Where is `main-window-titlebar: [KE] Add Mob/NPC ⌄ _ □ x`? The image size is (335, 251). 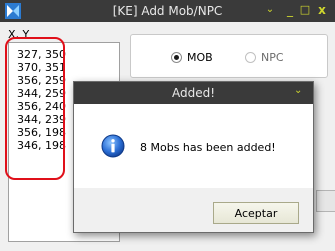 main-window-titlebar: [KE] Add Mob/NPC ⌄ _ □ x is located at coordinates (167, 11).